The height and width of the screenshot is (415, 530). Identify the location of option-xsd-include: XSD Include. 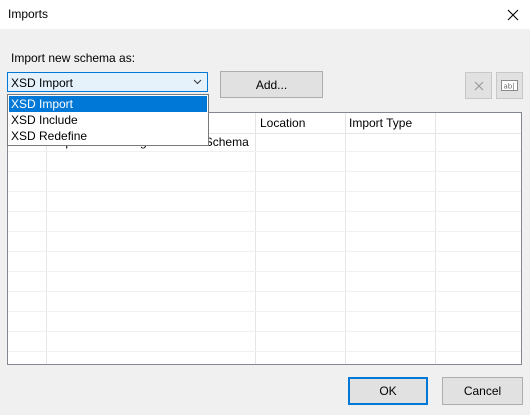
(108, 120).